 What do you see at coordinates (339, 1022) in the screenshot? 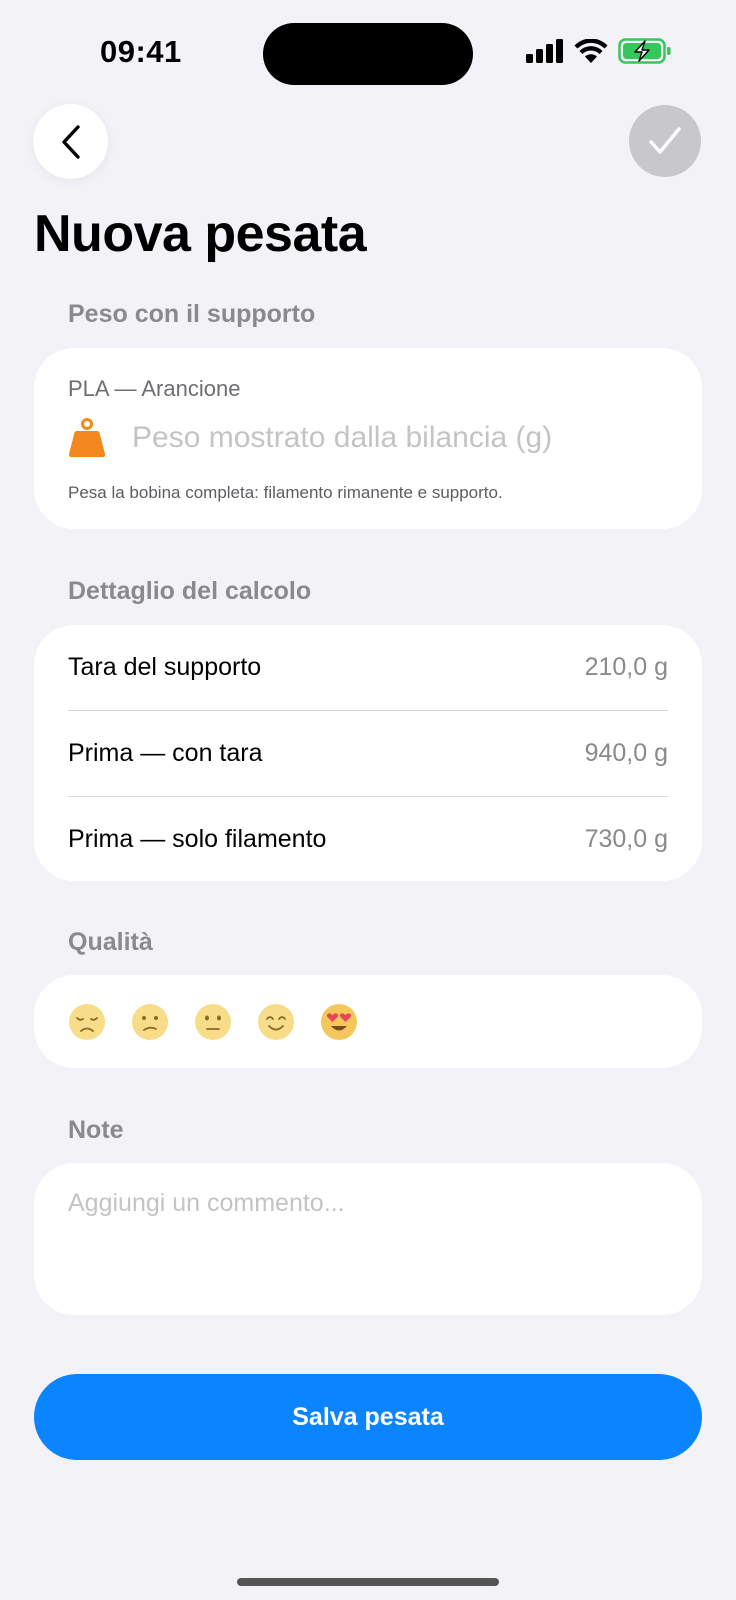
I see `heart-eyes-face-icon` at bounding box center [339, 1022].